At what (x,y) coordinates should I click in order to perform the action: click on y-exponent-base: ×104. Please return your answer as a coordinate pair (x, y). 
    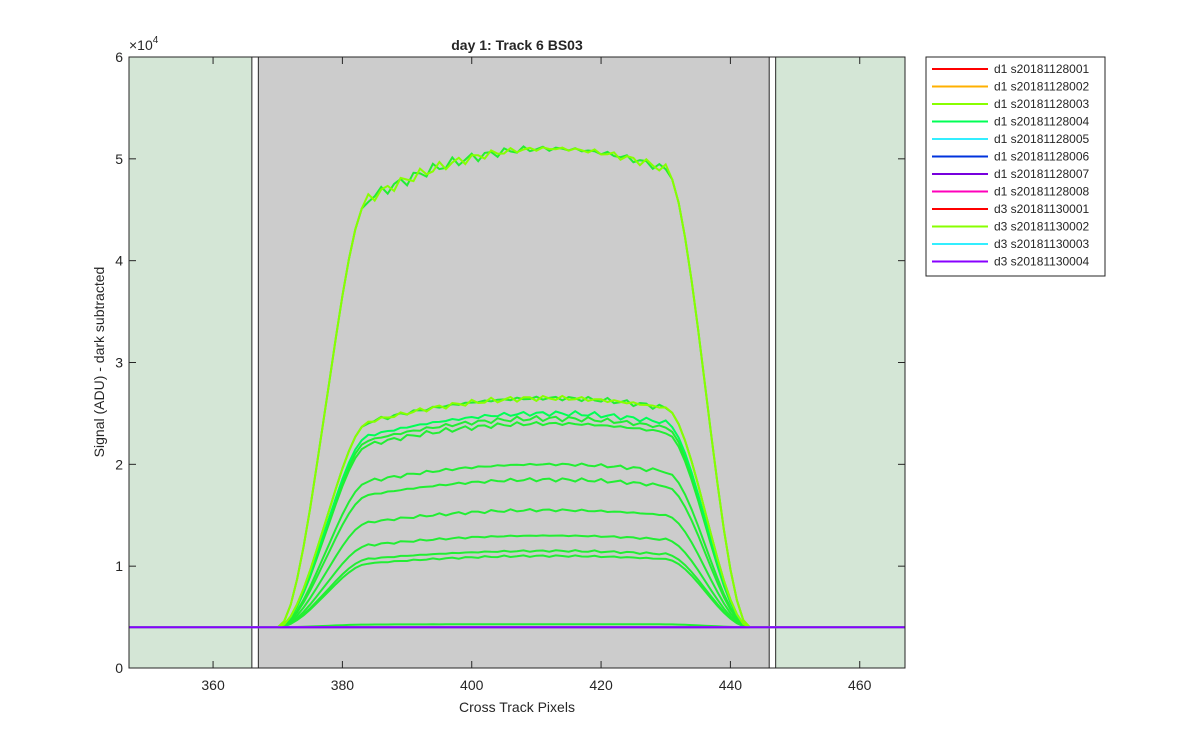
    Looking at the image, I should click on (144, 44).